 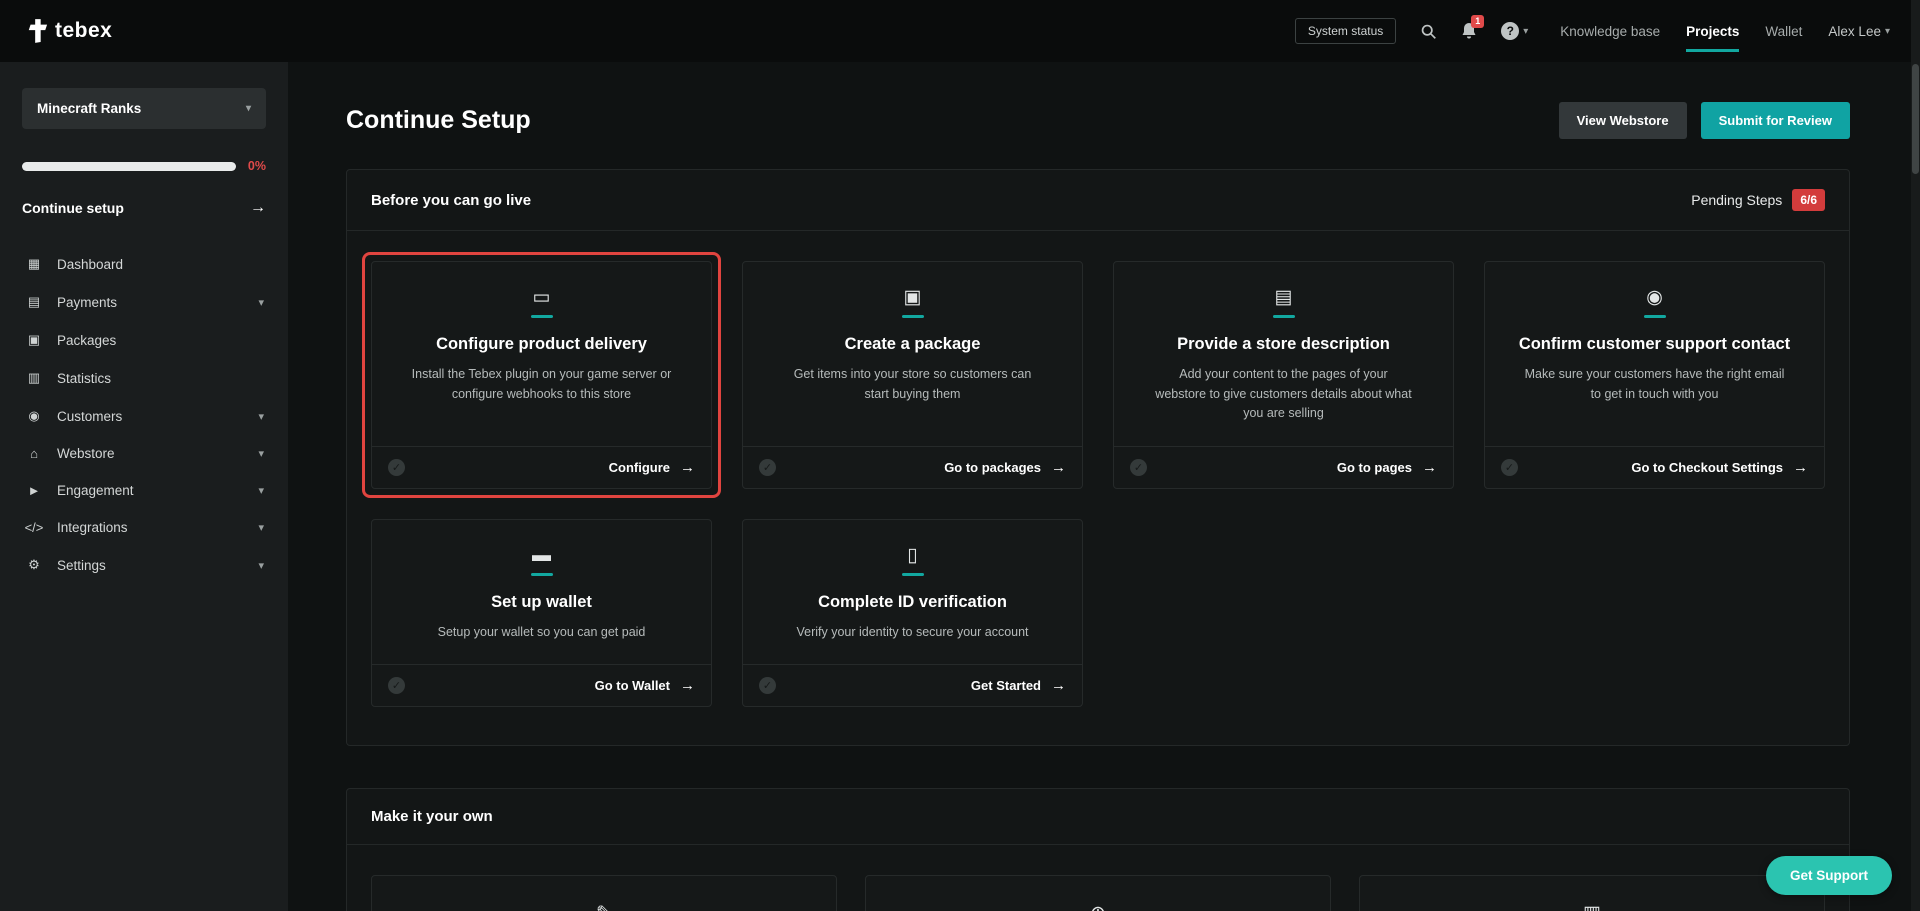 I want to click on nav-wallet: Wallet, so click(x=1783, y=31).